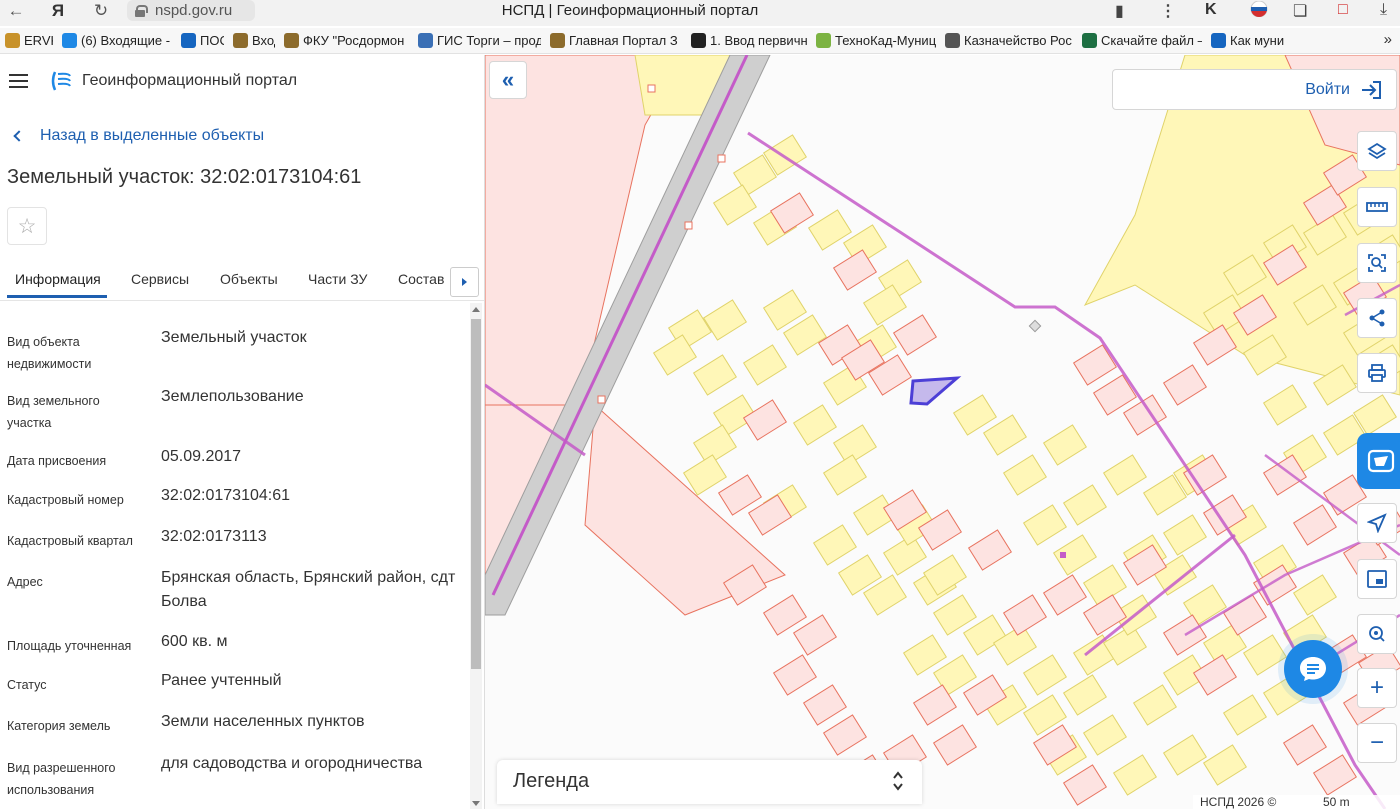  Describe the element at coordinates (476, 309) in the screenshot. I see `scroll-up-icon` at that location.